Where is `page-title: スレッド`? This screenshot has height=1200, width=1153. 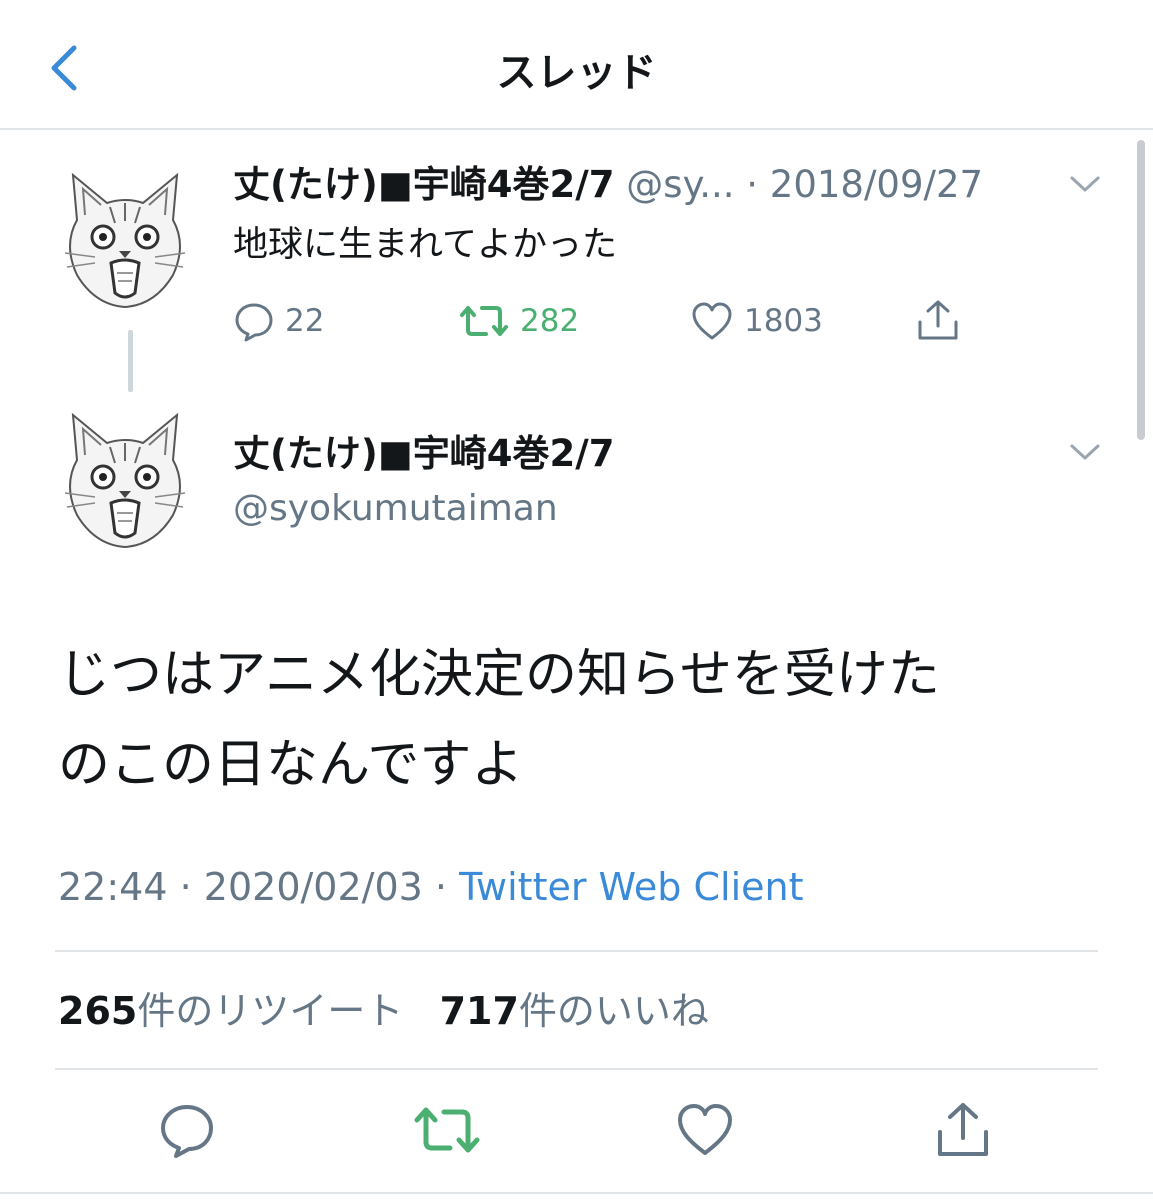 page-title: スレッド is located at coordinates (576, 73).